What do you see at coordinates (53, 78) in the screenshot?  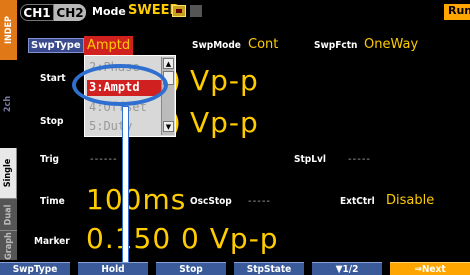 I see `start-label: Start` at bounding box center [53, 78].